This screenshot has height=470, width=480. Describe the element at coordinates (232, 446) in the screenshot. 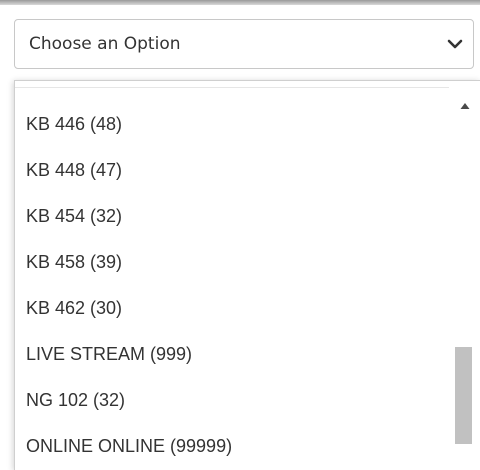

I see `list-item: ONLINE ONLINE (99999)` at that location.